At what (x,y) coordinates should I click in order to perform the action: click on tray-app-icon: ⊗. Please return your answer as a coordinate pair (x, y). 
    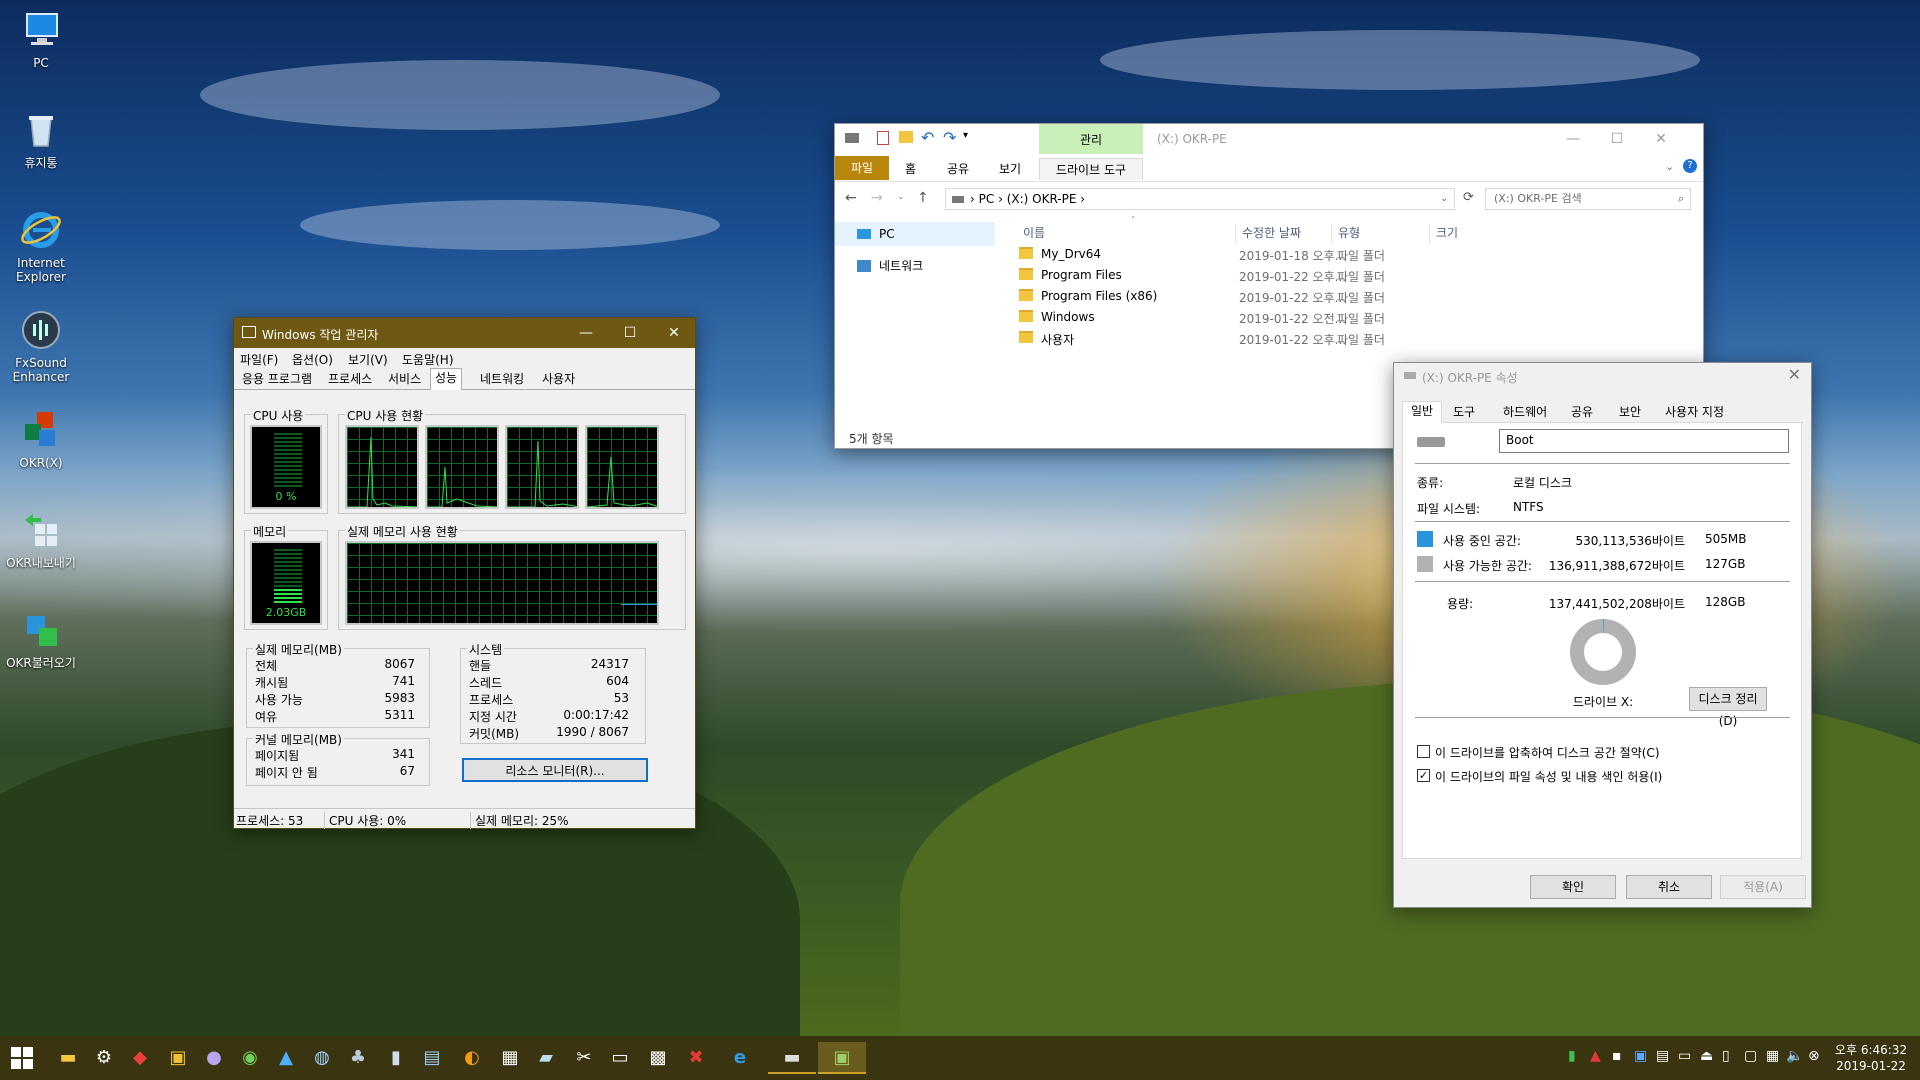
    Looking at the image, I should click on (1814, 1056).